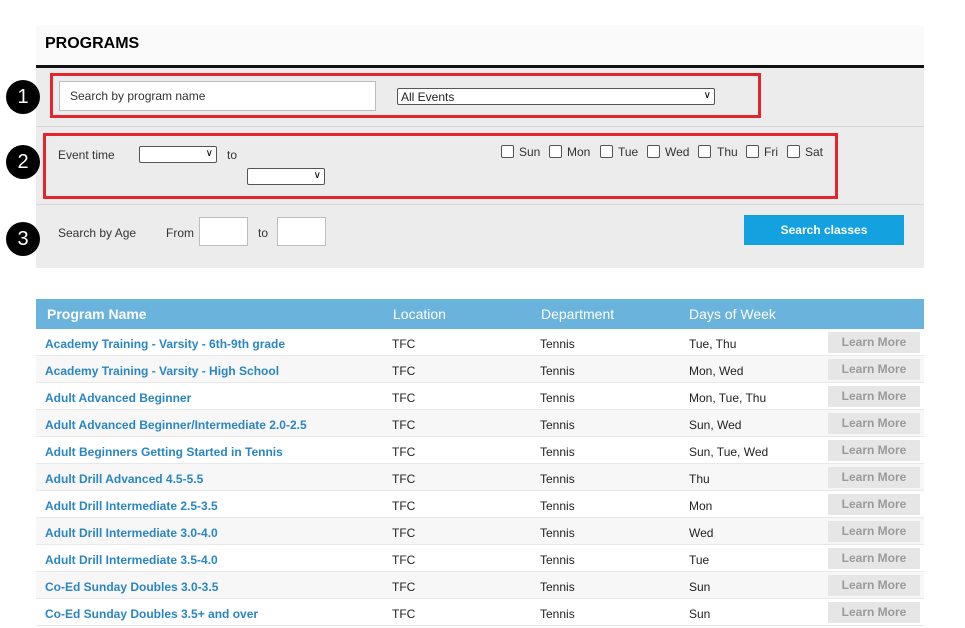 Image resolution: width=965 pixels, height=628 pixels. Describe the element at coordinates (732, 314) in the screenshot. I see `column-header-days-of-week: Days of Week` at that location.